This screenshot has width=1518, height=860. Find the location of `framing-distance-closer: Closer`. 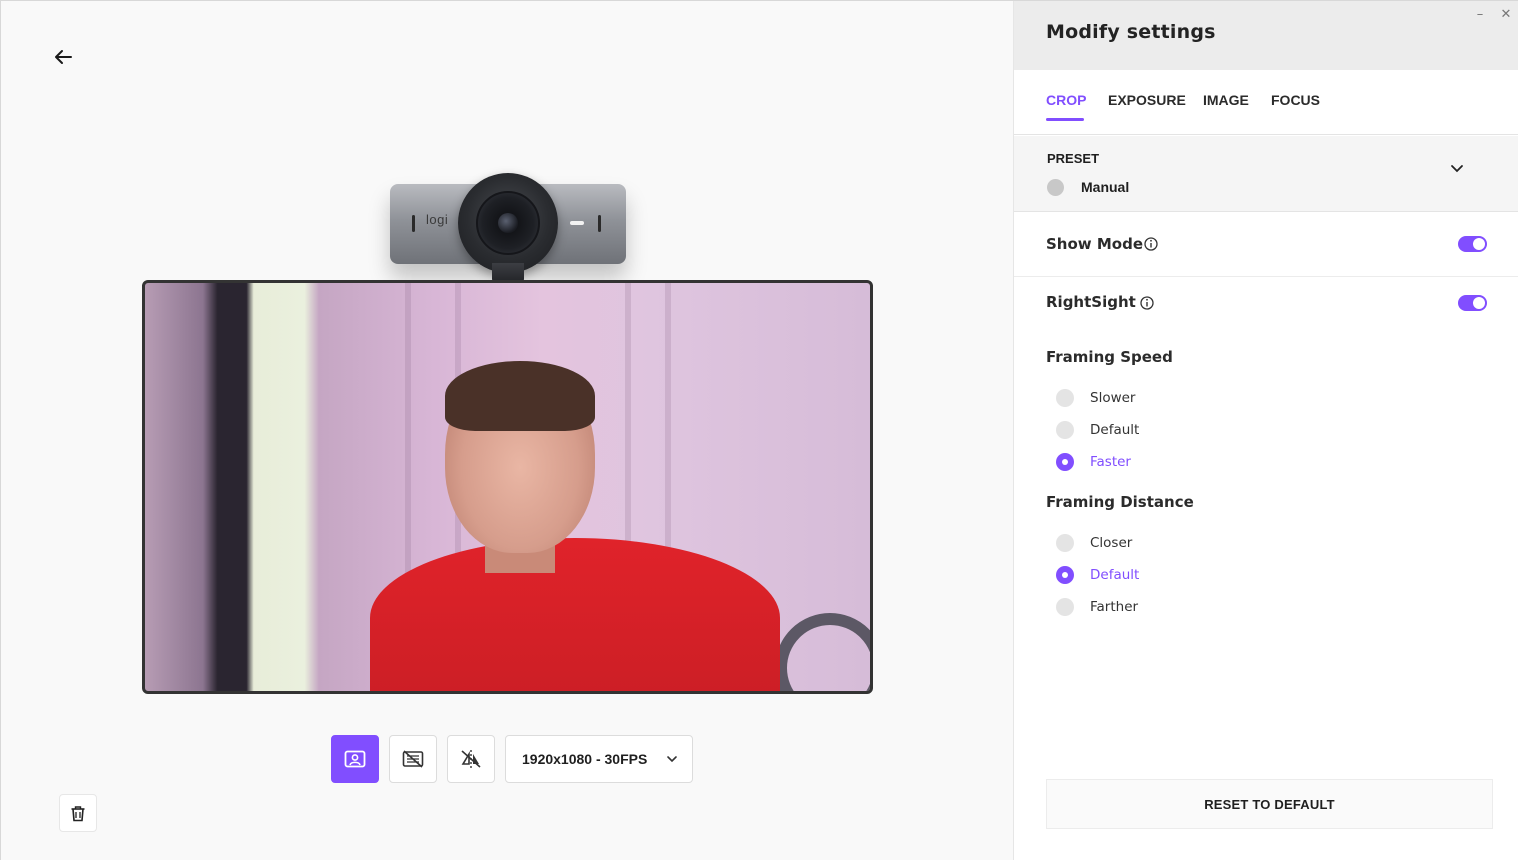

framing-distance-closer: Closer is located at coordinates (1094, 543).